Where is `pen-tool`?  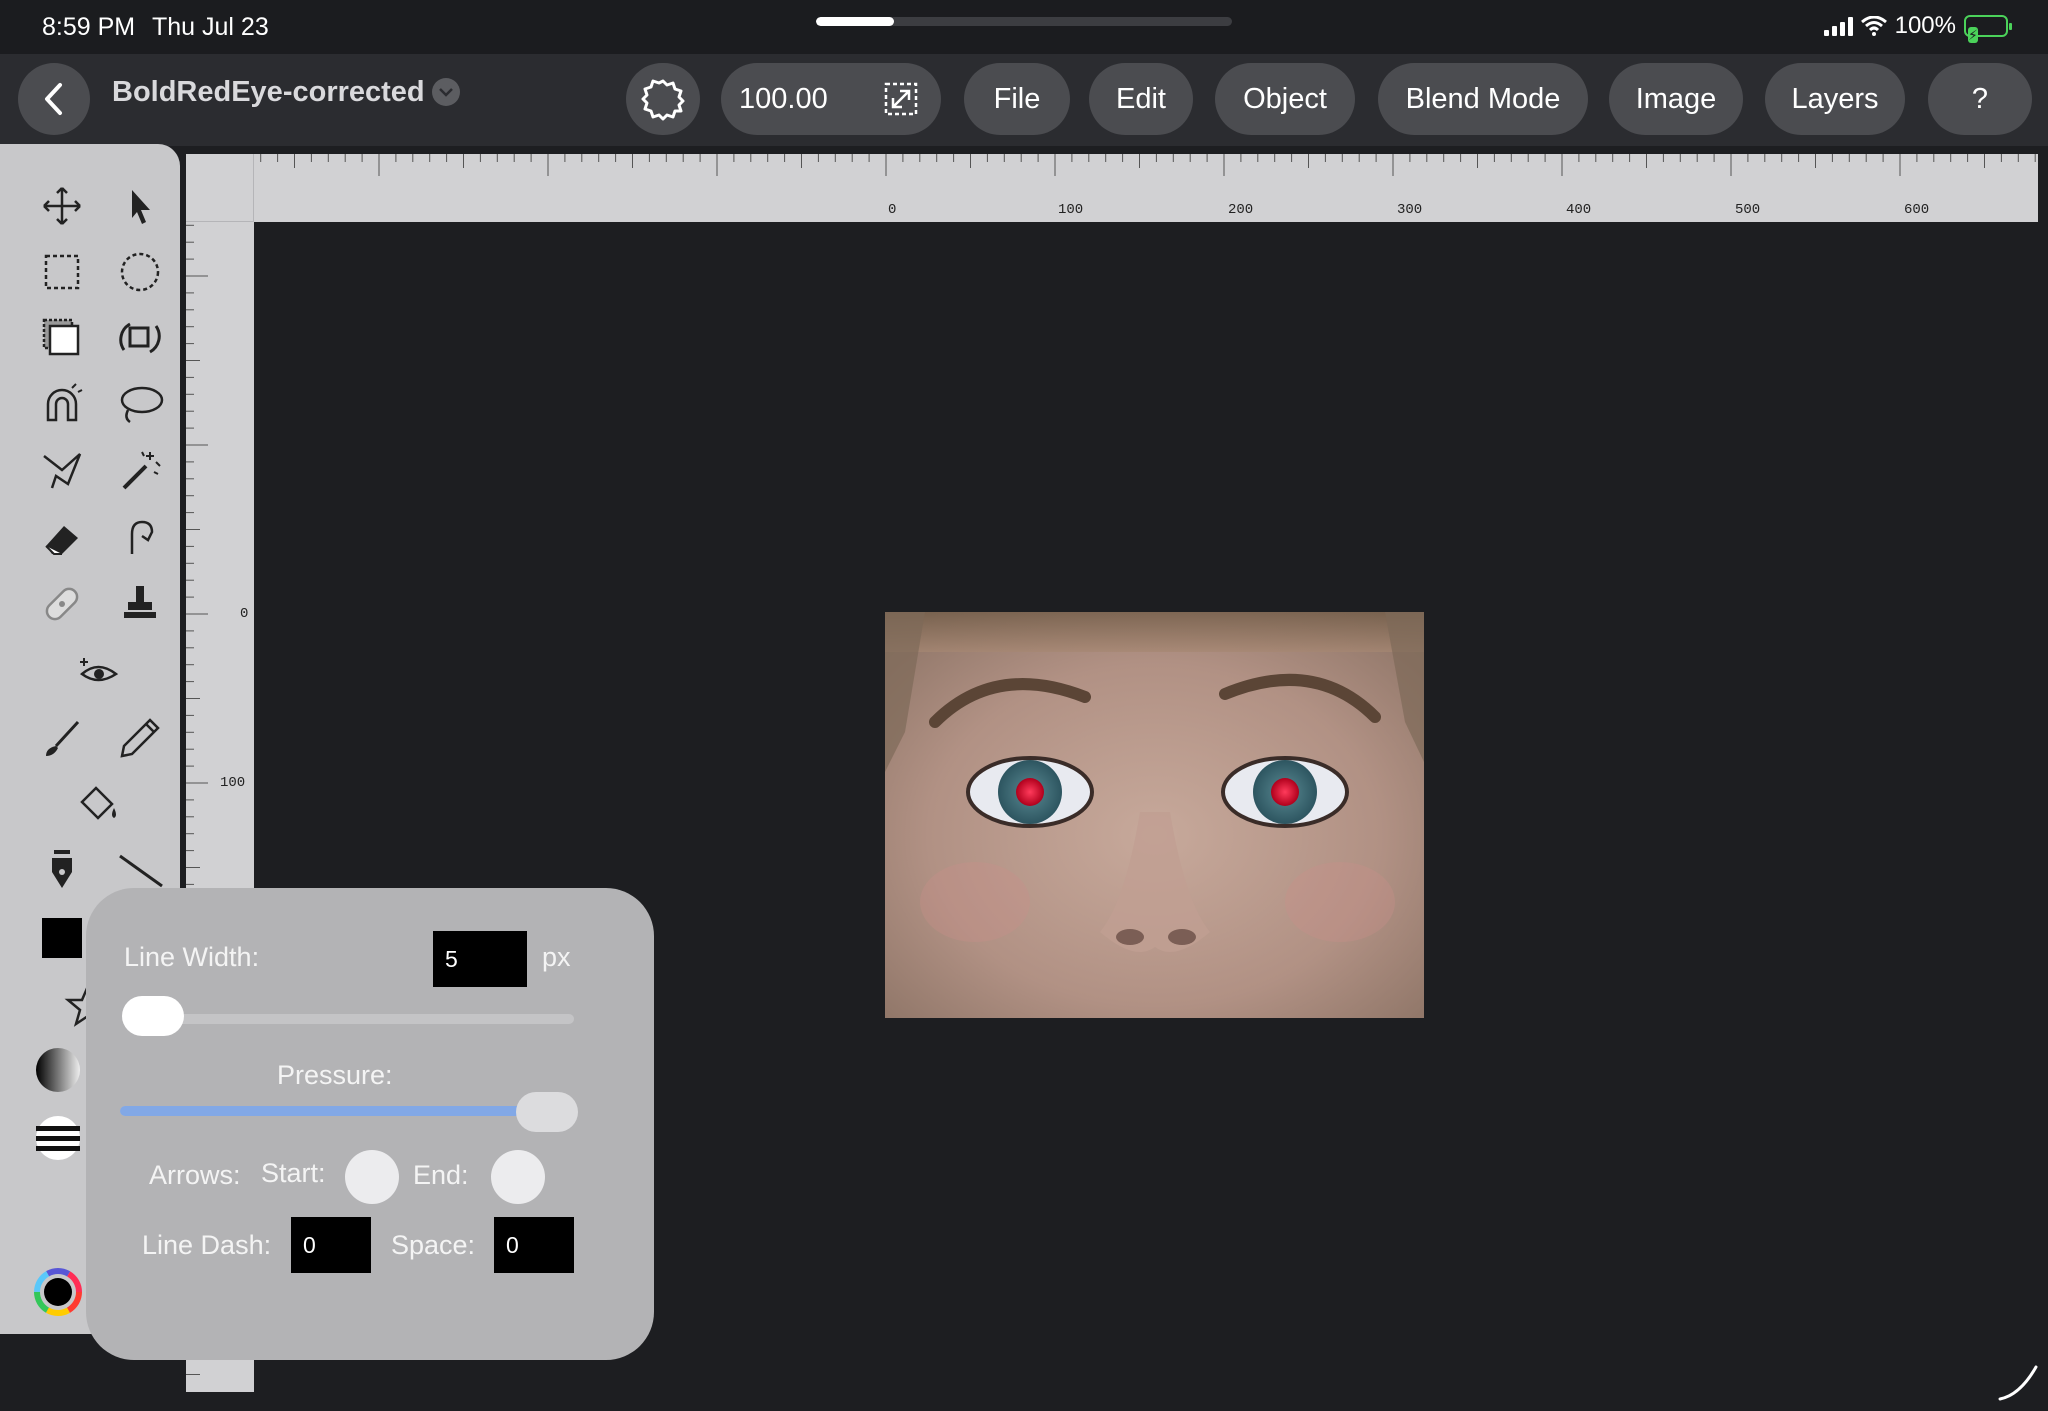
pen-tool is located at coordinates (62, 870).